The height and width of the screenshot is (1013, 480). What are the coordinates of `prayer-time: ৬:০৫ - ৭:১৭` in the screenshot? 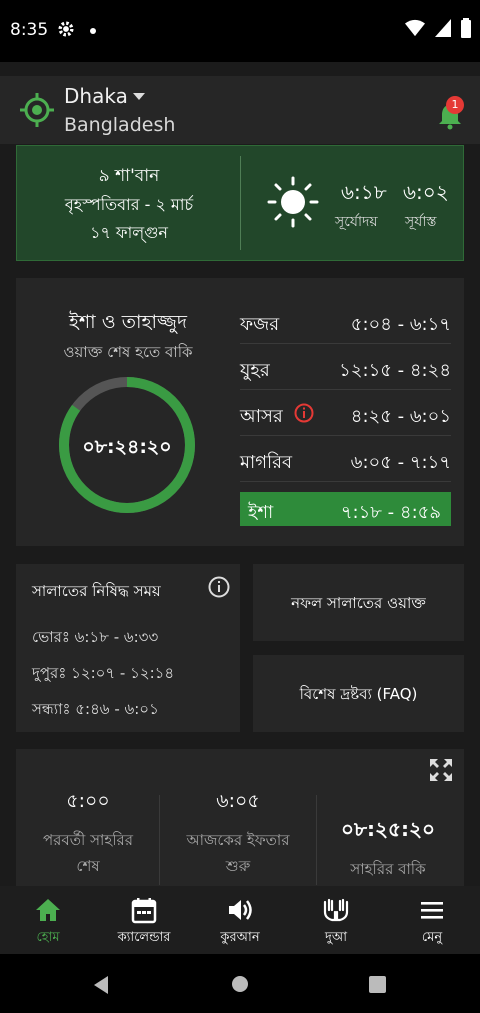 It's located at (400, 462).